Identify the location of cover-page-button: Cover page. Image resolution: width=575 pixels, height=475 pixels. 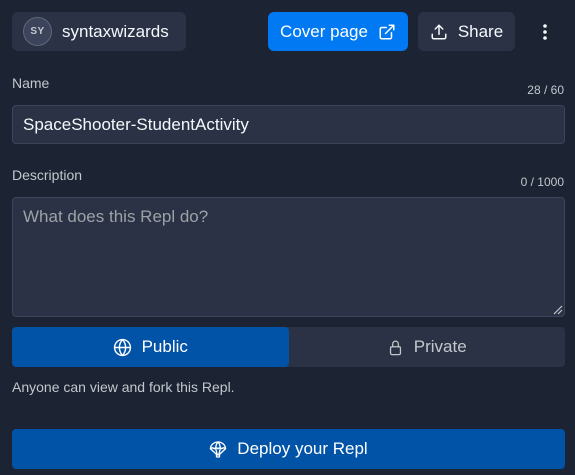
(338, 31).